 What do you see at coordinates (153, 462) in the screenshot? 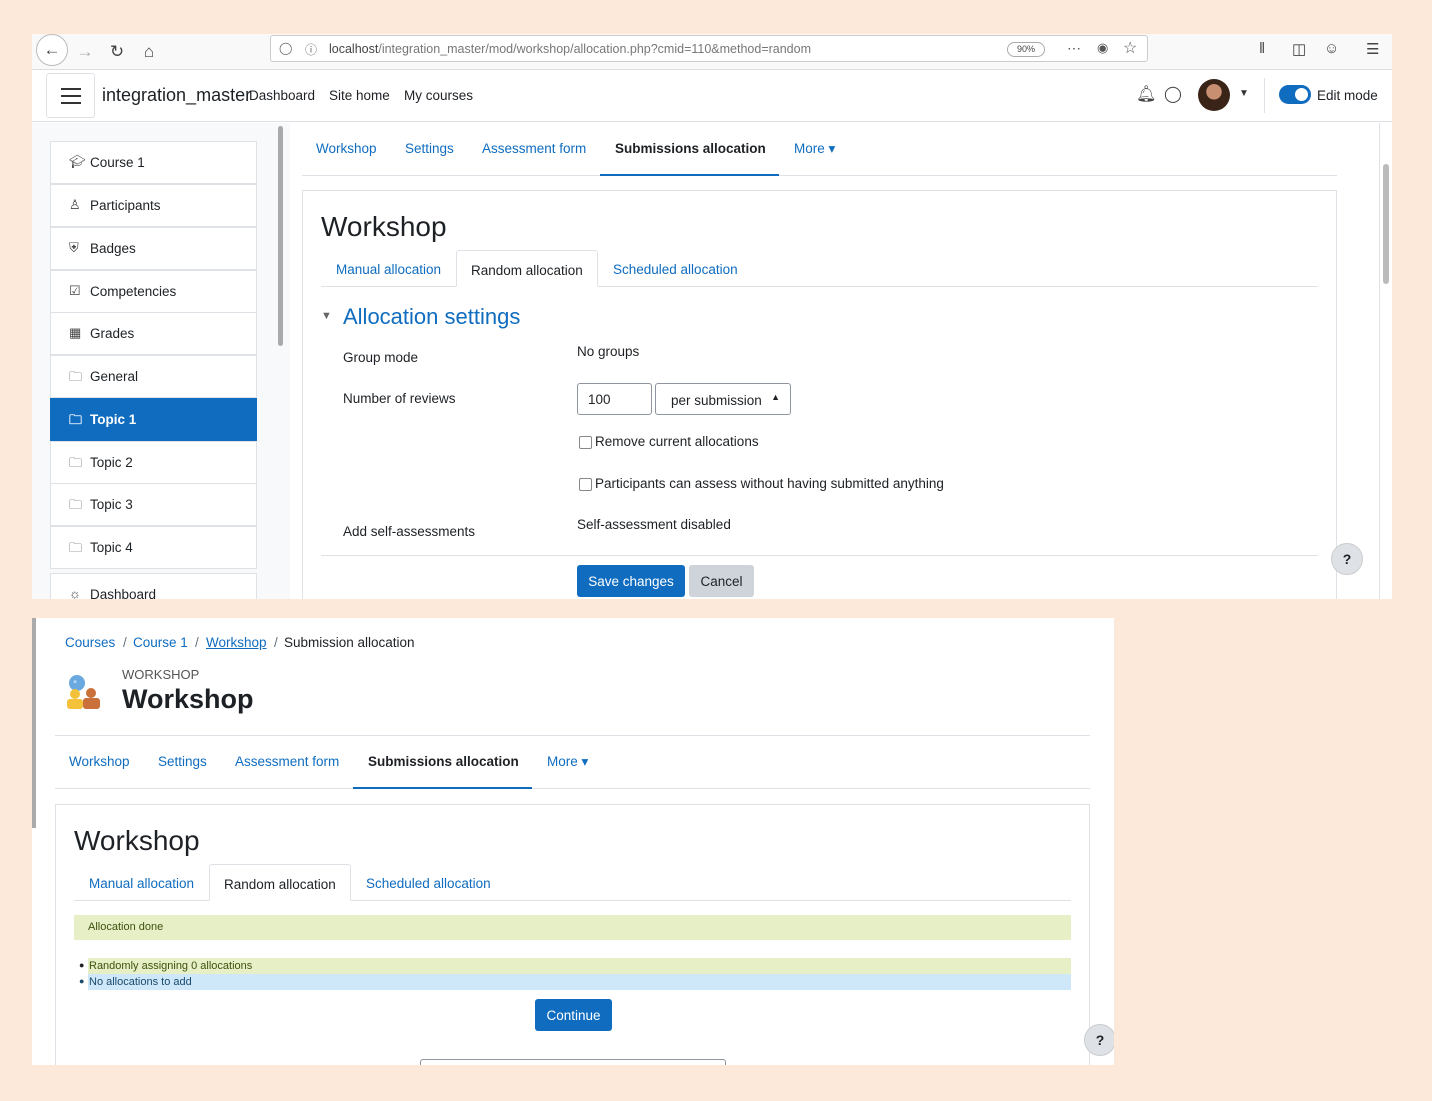
I see `course-index-item-topic-2: 🗀︎ Topic 2` at bounding box center [153, 462].